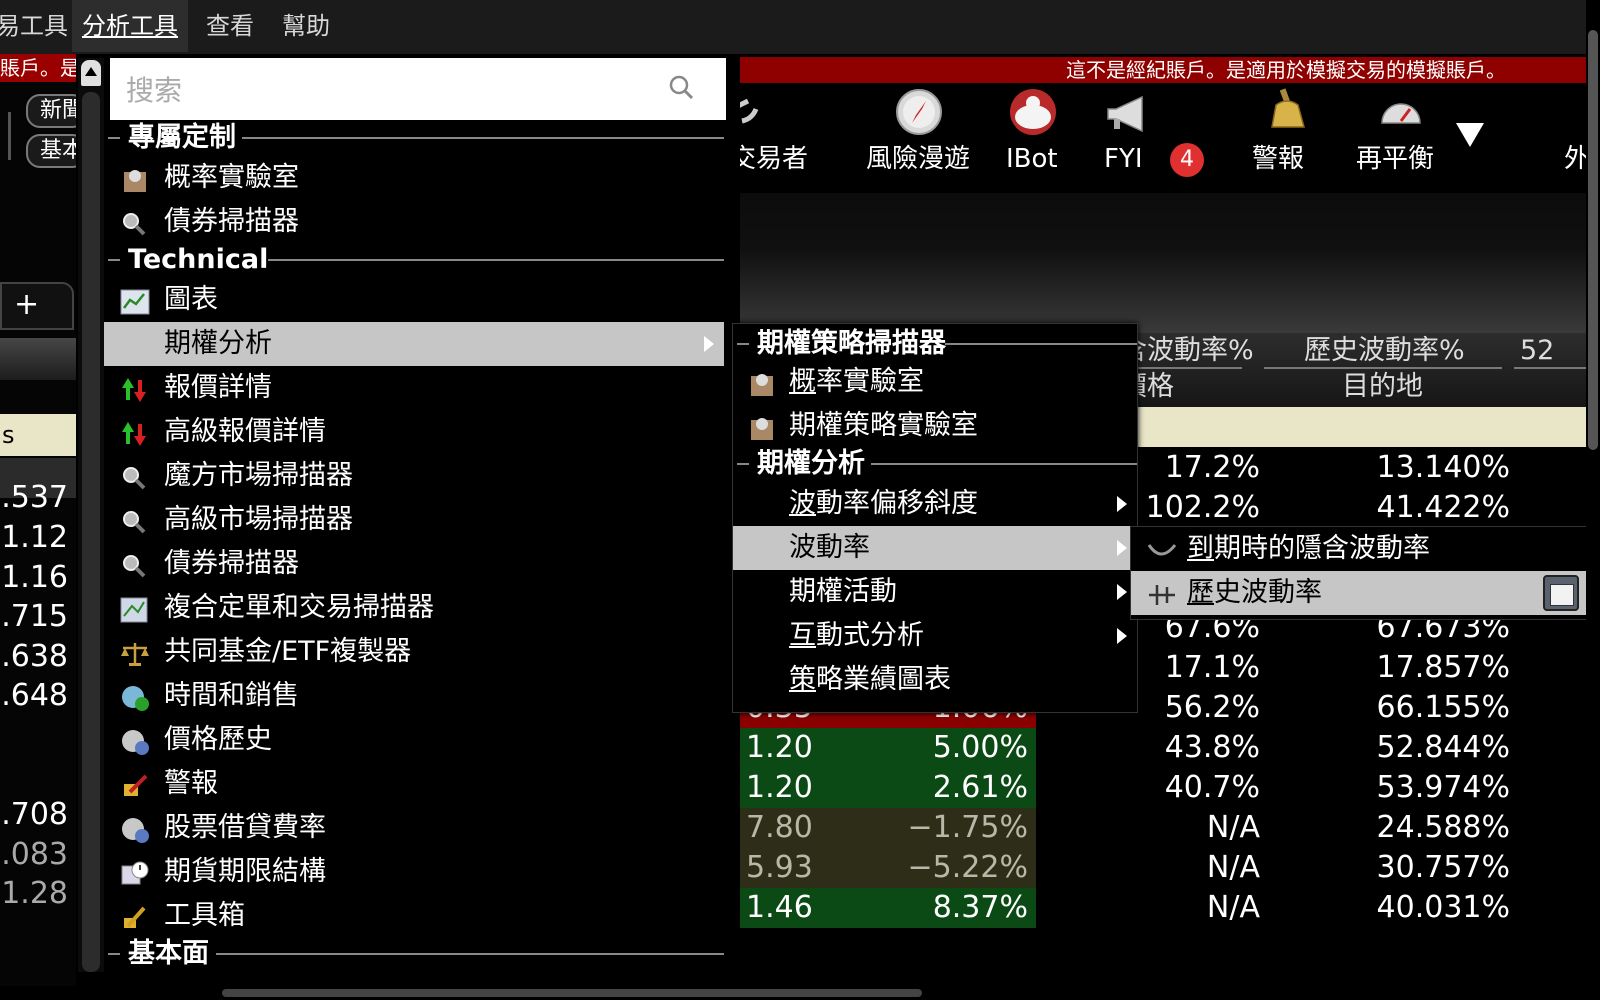 This screenshot has width=1600, height=1000. I want to click on open-window-icon, so click(1561, 593).